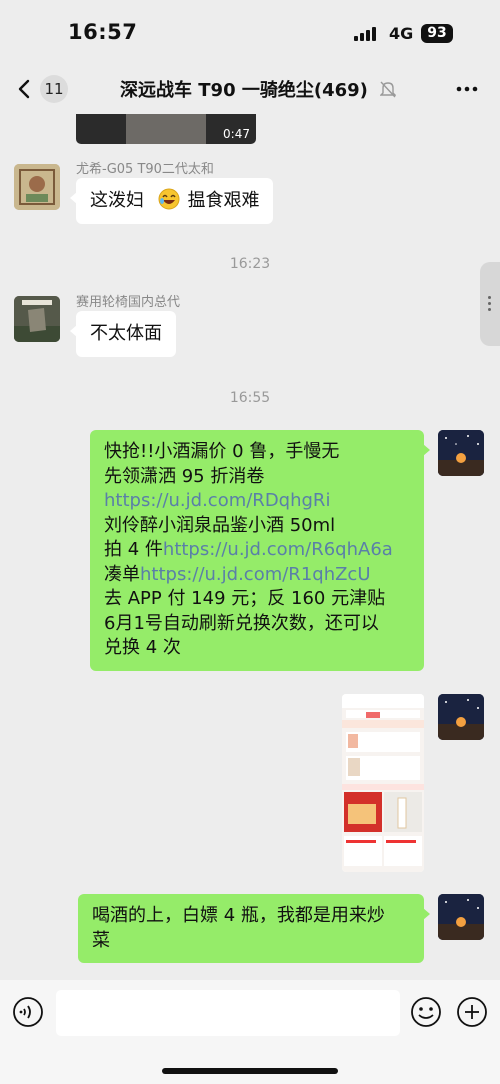 The image size is (500, 1084). What do you see at coordinates (467, 89) in the screenshot?
I see `more-icon` at bounding box center [467, 89].